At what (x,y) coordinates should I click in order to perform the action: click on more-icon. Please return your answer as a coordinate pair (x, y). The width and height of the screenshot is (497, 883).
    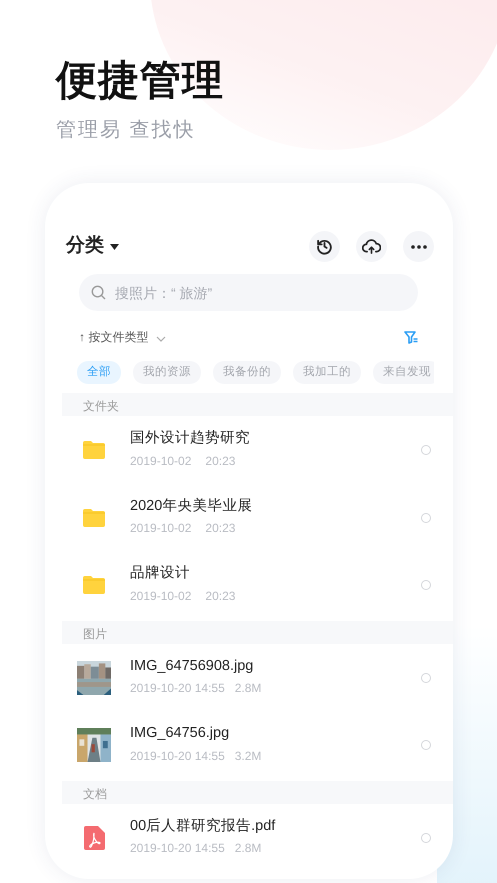
    Looking at the image, I should click on (418, 246).